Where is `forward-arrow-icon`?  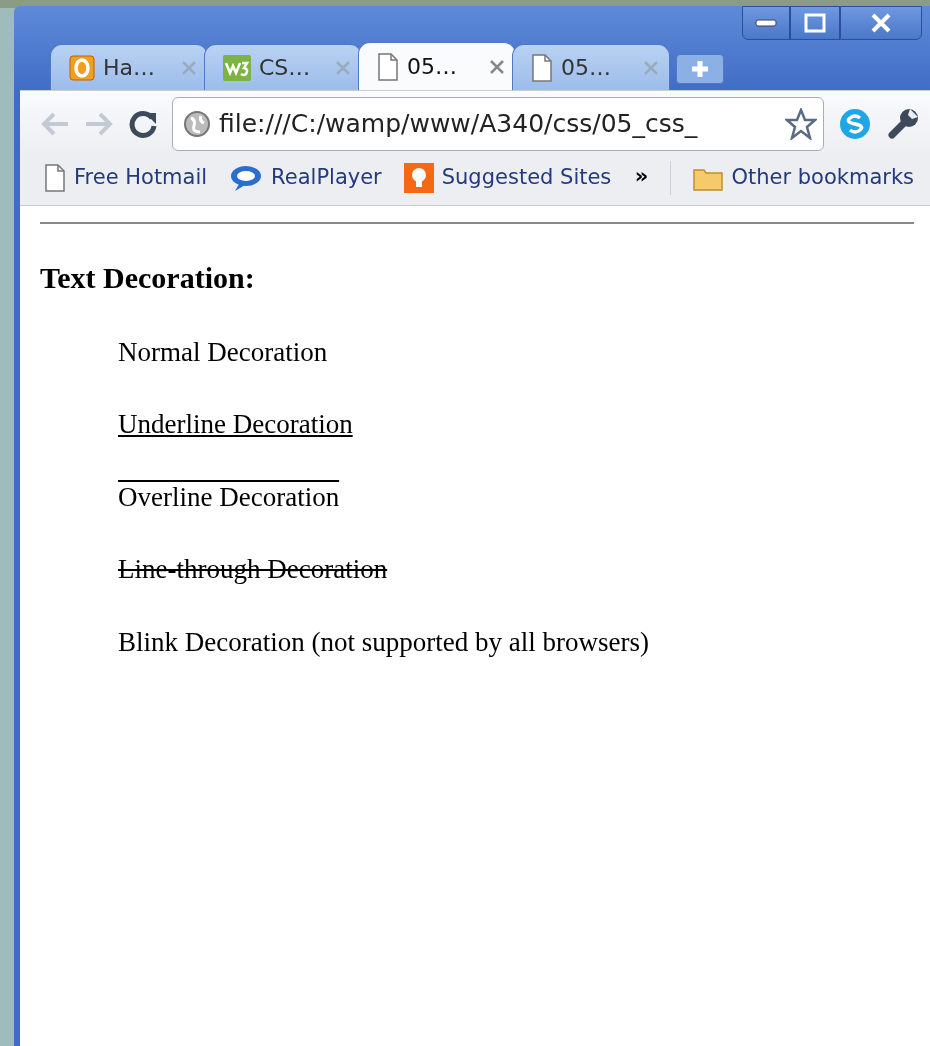 forward-arrow-icon is located at coordinates (99, 124).